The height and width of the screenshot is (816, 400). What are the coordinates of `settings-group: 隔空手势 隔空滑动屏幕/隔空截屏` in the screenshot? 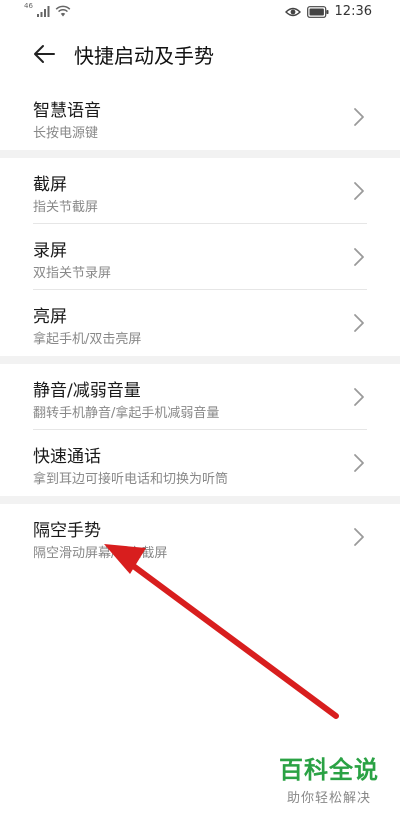 It's located at (200, 537).